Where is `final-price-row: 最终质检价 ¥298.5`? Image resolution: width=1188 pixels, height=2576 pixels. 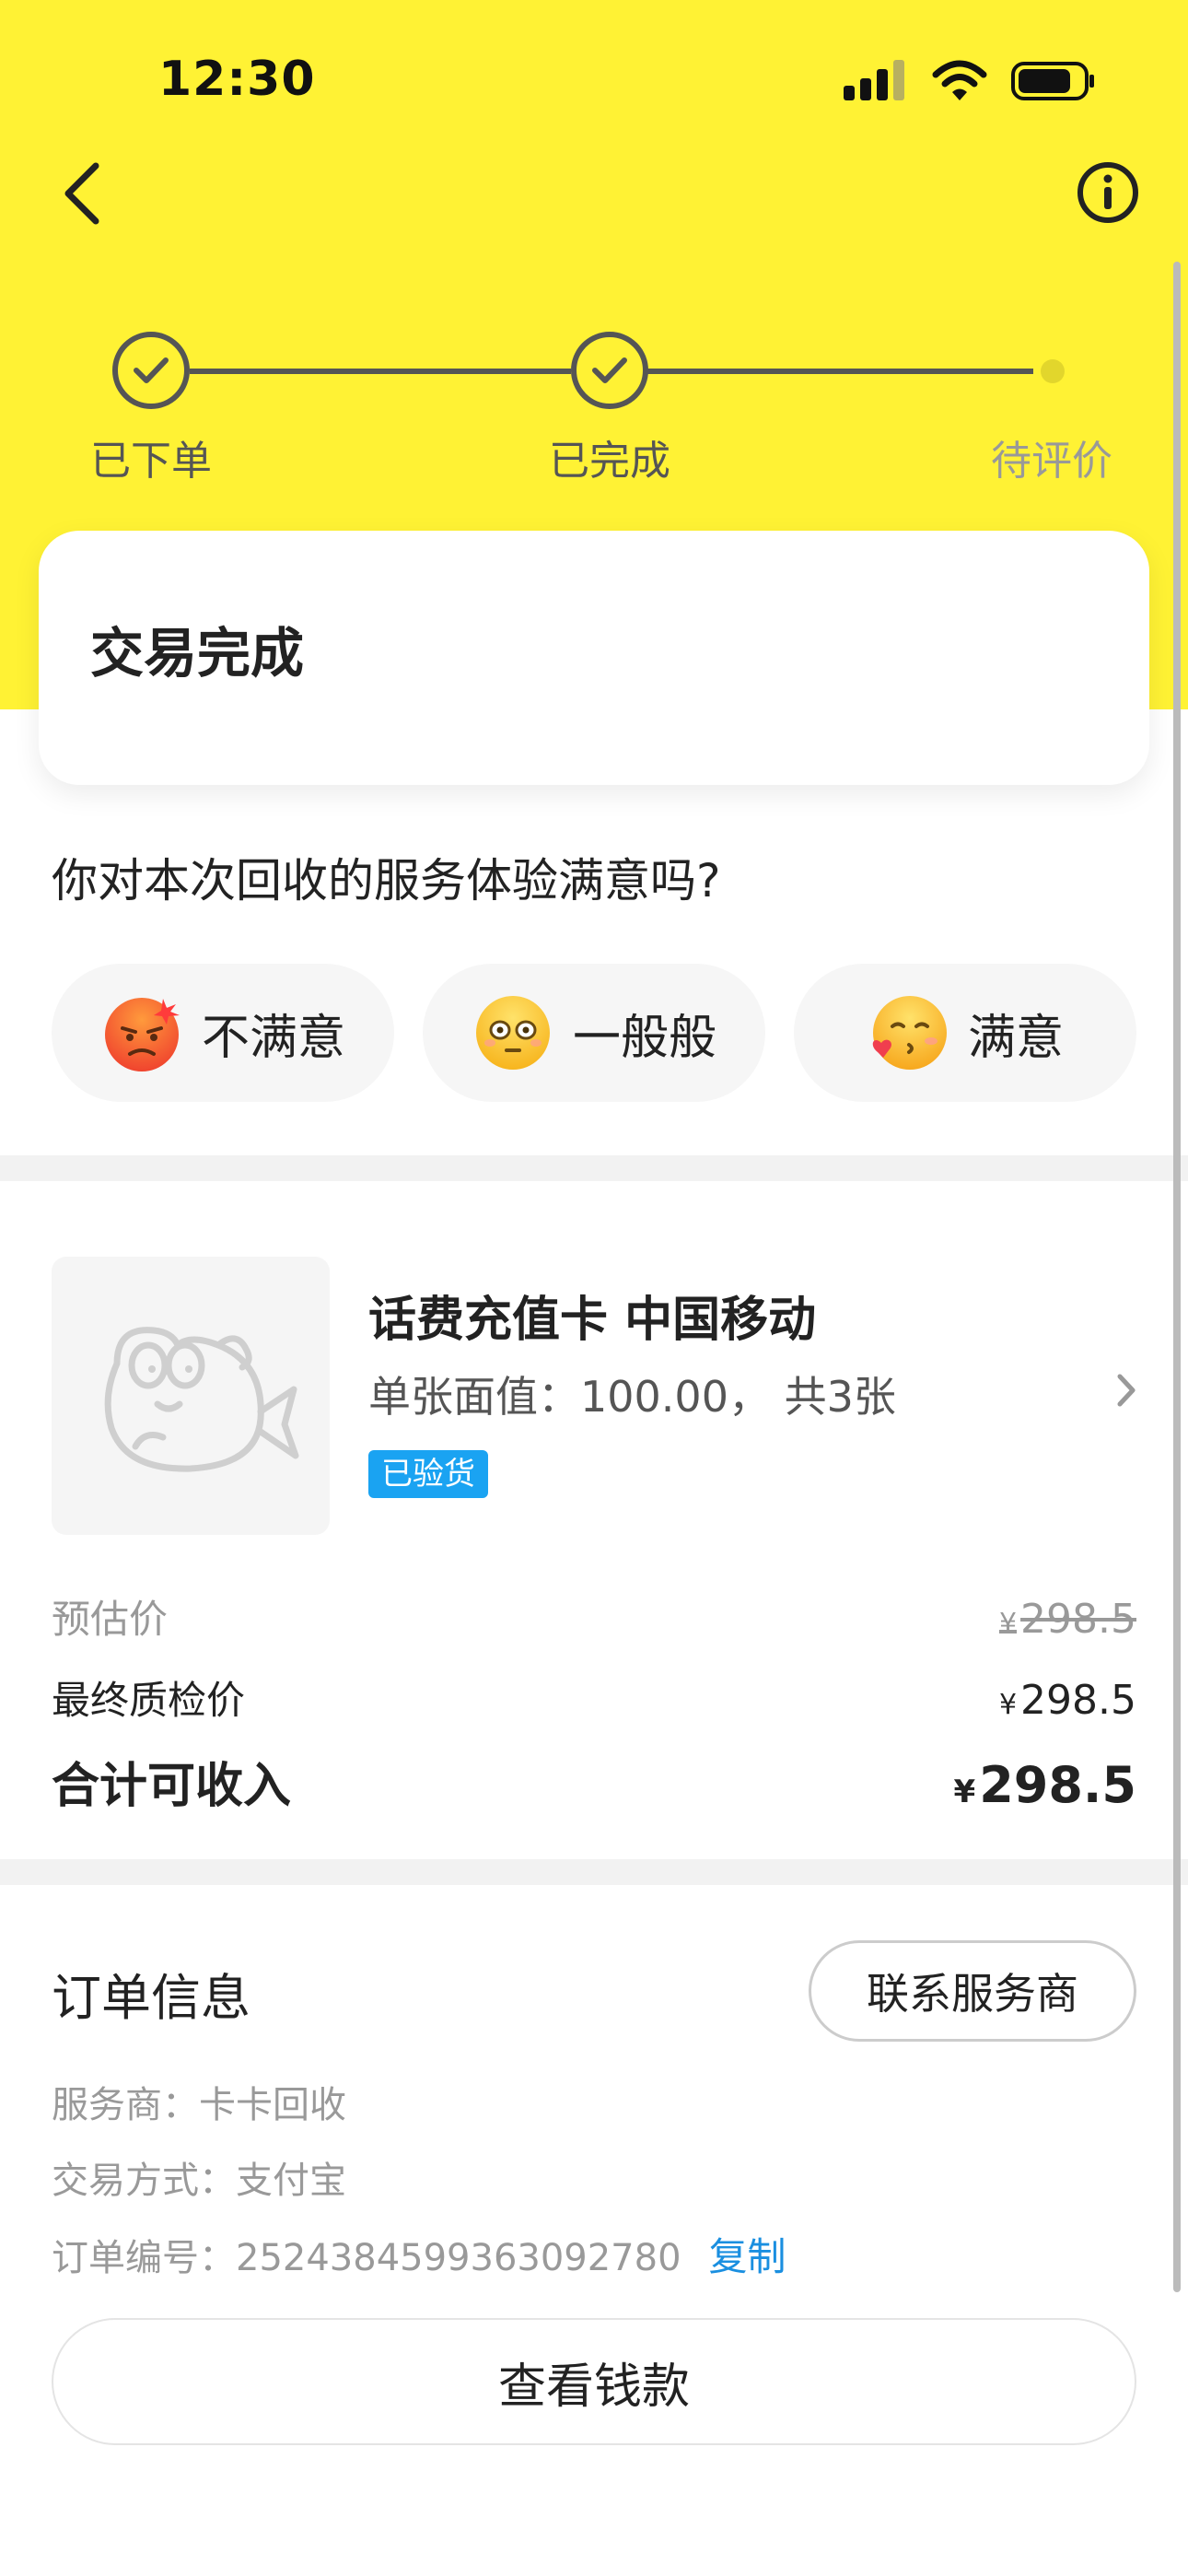 final-price-row: 最终质检价 ¥298.5 is located at coordinates (594, 1697).